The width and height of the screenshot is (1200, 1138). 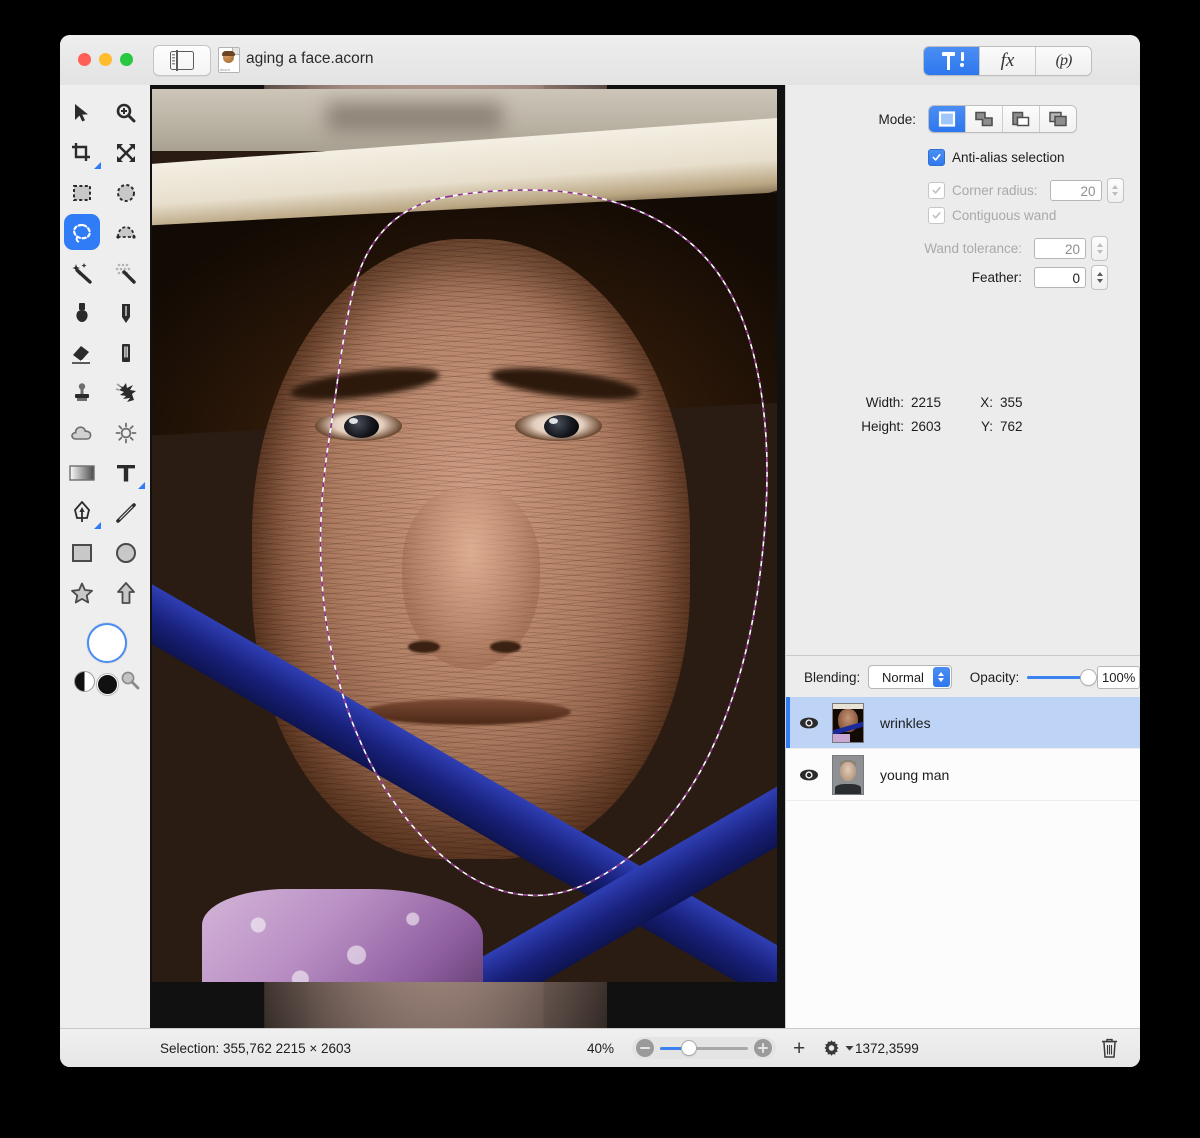 I want to click on zoom-slider-control, so click(x=704, y=1048).